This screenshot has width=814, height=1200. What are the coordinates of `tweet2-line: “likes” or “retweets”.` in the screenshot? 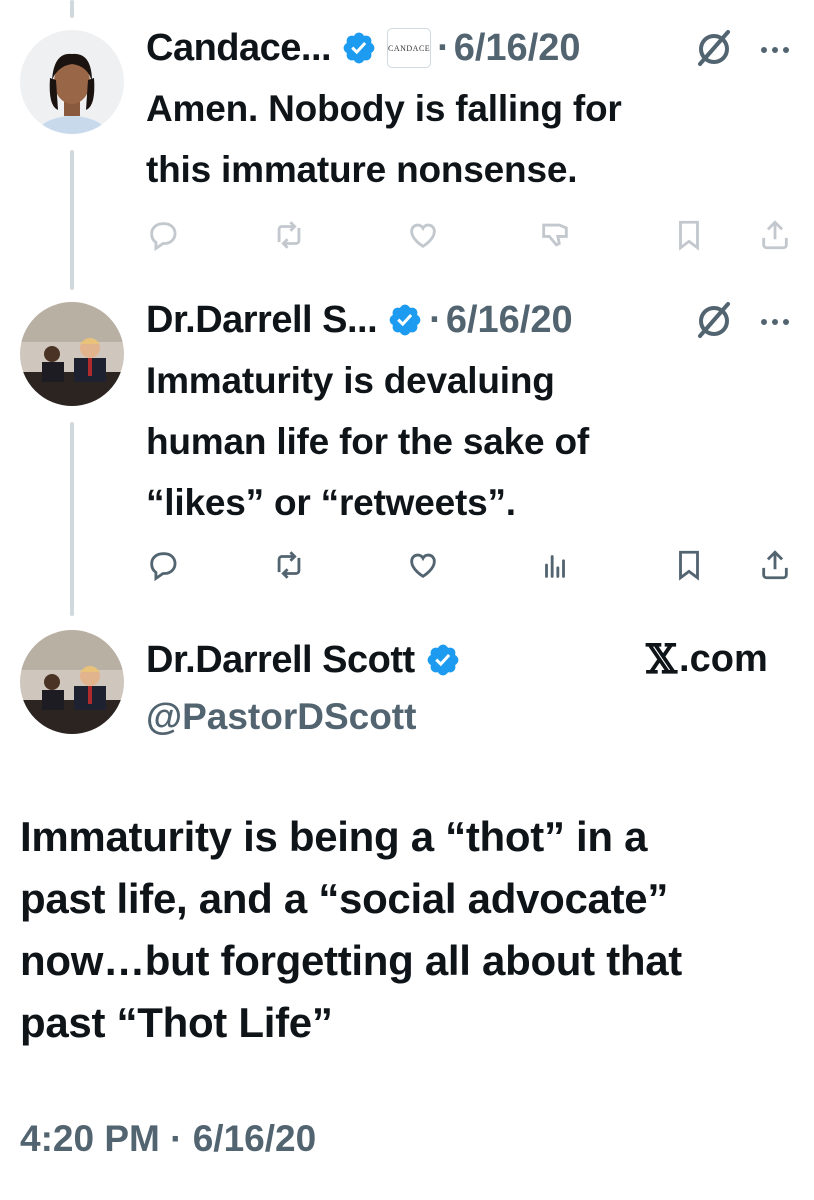 It's located at (331, 502).